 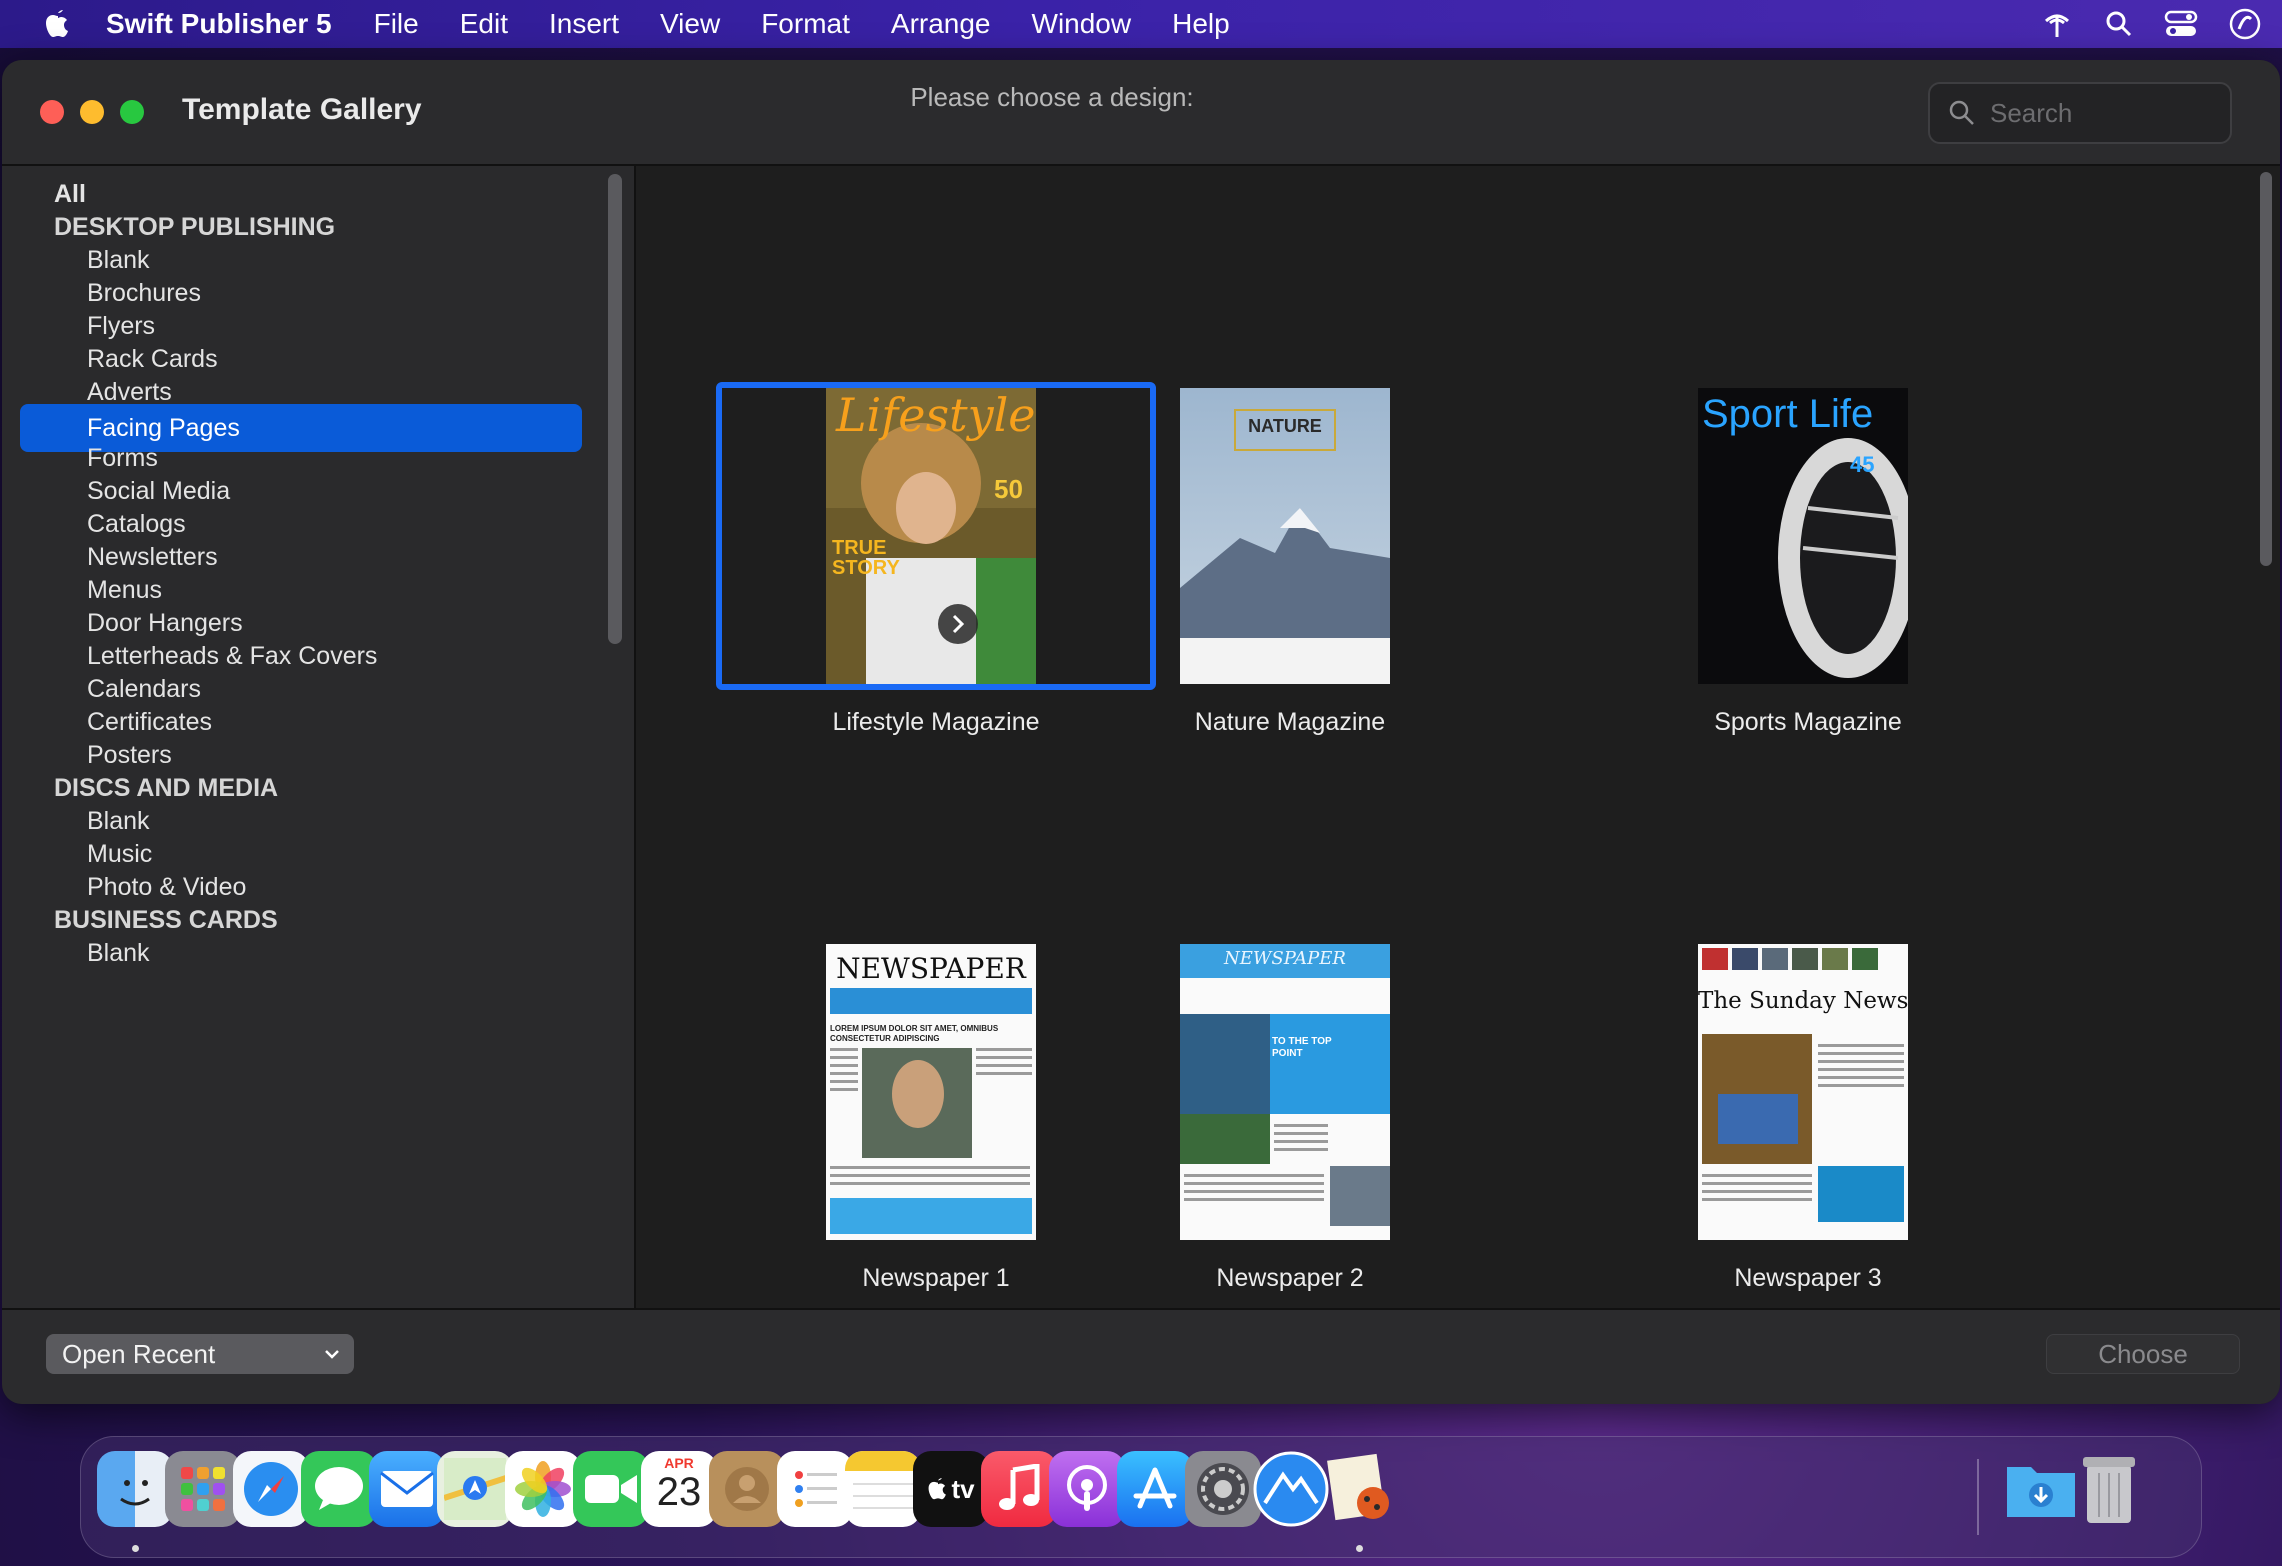 I want to click on menu-help: Help, so click(x=1201, y=24).